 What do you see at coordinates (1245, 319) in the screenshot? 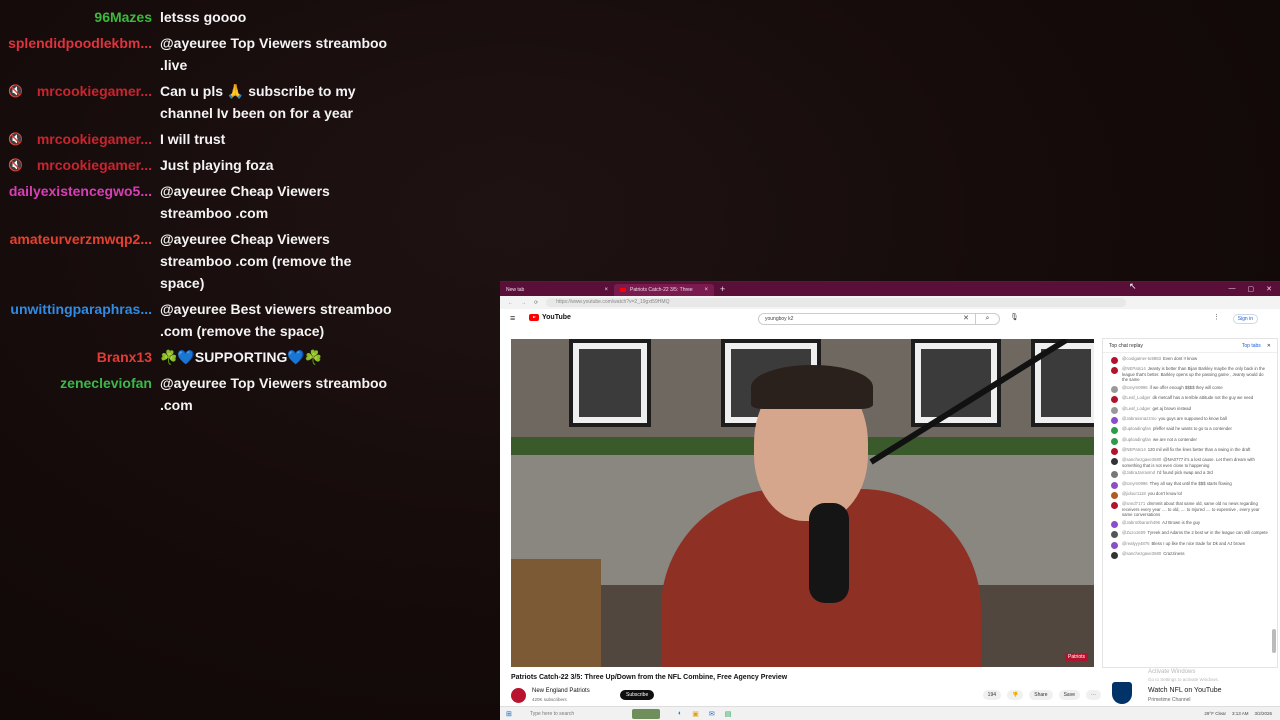
I see `sign-in-button: Sign in` at bounding box center [1245, 319].